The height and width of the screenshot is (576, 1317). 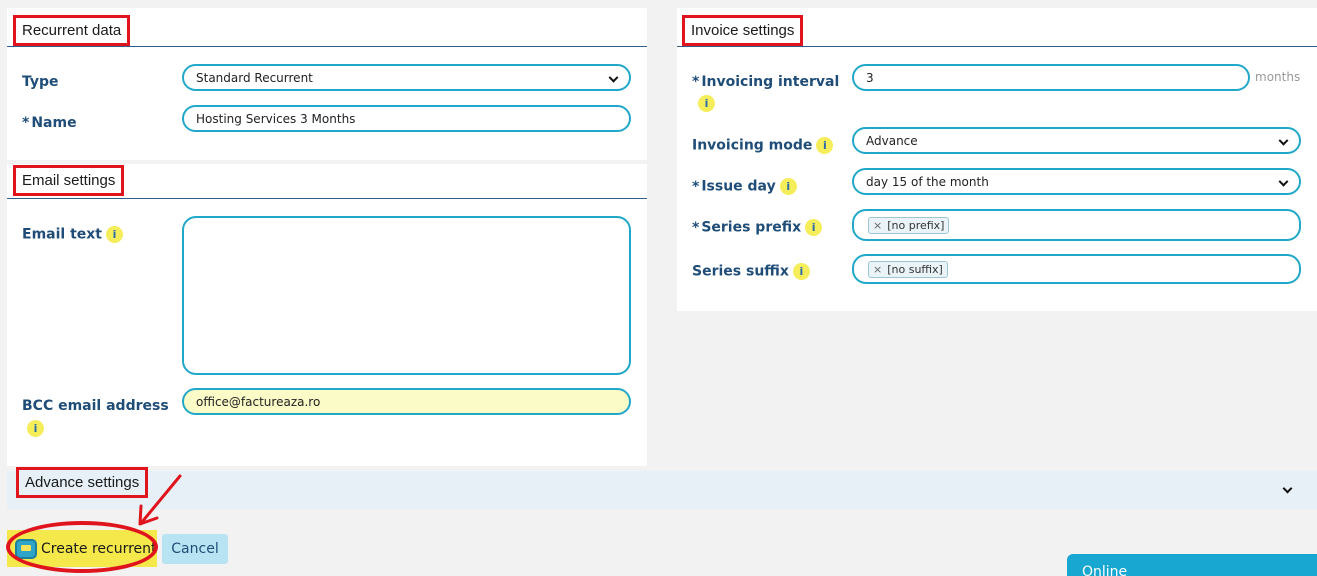 I want to click on online-chat-widget: Online, so click(x=1192, y=565).